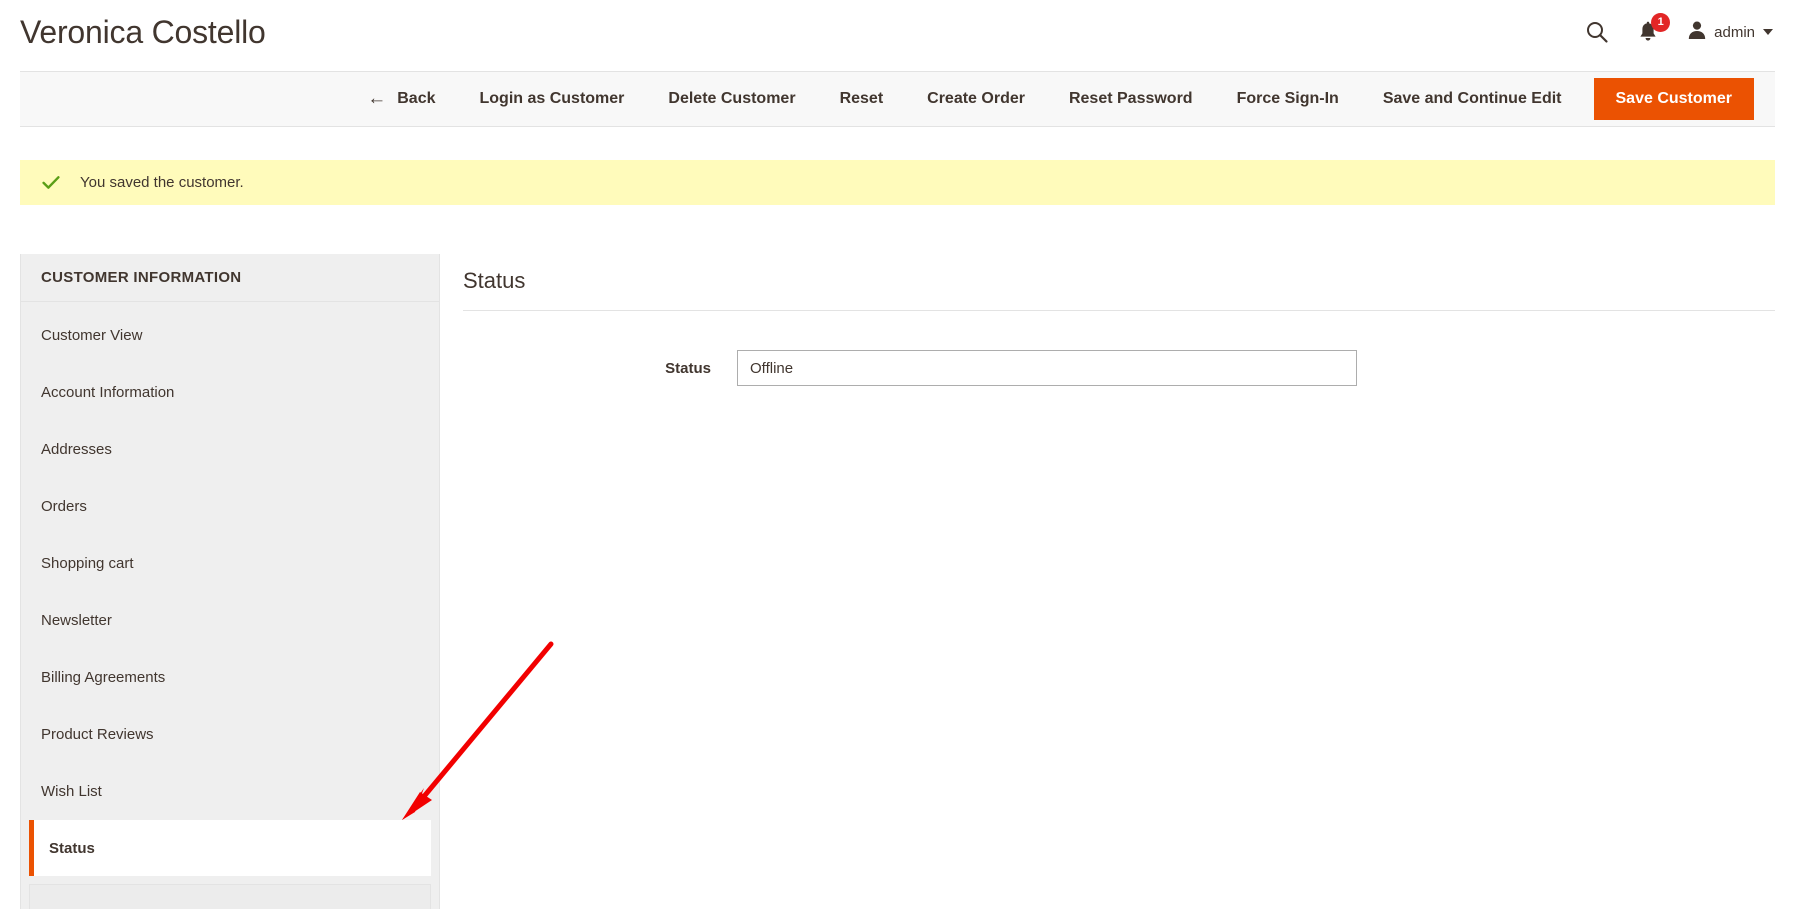 Image resolution: width=1795 pixels, height=909 pixels. Describe the element at coordinates (1697, 32) in the screenshot. I see `user-avatar-icon` at that location.